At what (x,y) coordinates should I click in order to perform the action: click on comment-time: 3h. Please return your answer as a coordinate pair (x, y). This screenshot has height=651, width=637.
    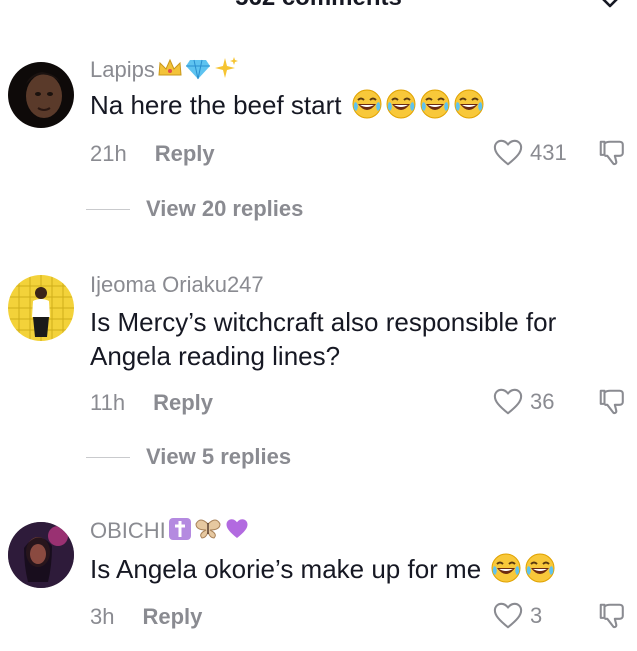
    Looking at the image, I should click on (102, 616).